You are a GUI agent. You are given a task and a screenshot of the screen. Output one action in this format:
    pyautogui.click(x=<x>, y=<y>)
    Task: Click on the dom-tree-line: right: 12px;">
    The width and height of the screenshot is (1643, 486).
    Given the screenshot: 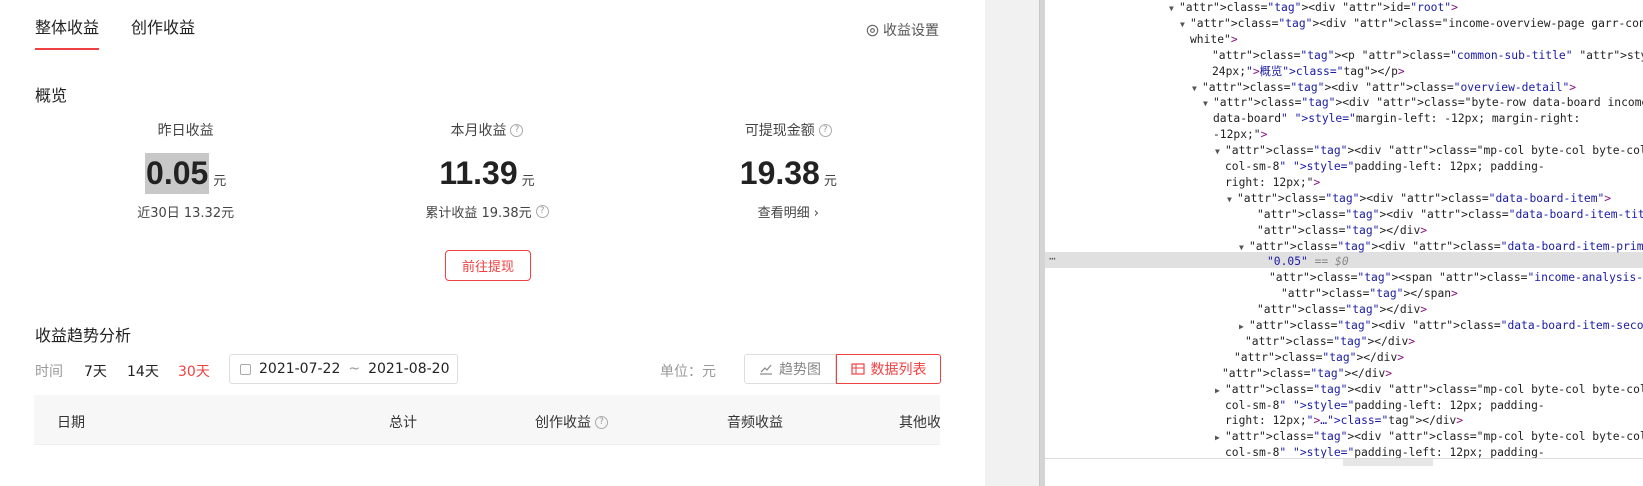 What is the action you would take?
    pyautogui.click(x=1272, y=183)
    